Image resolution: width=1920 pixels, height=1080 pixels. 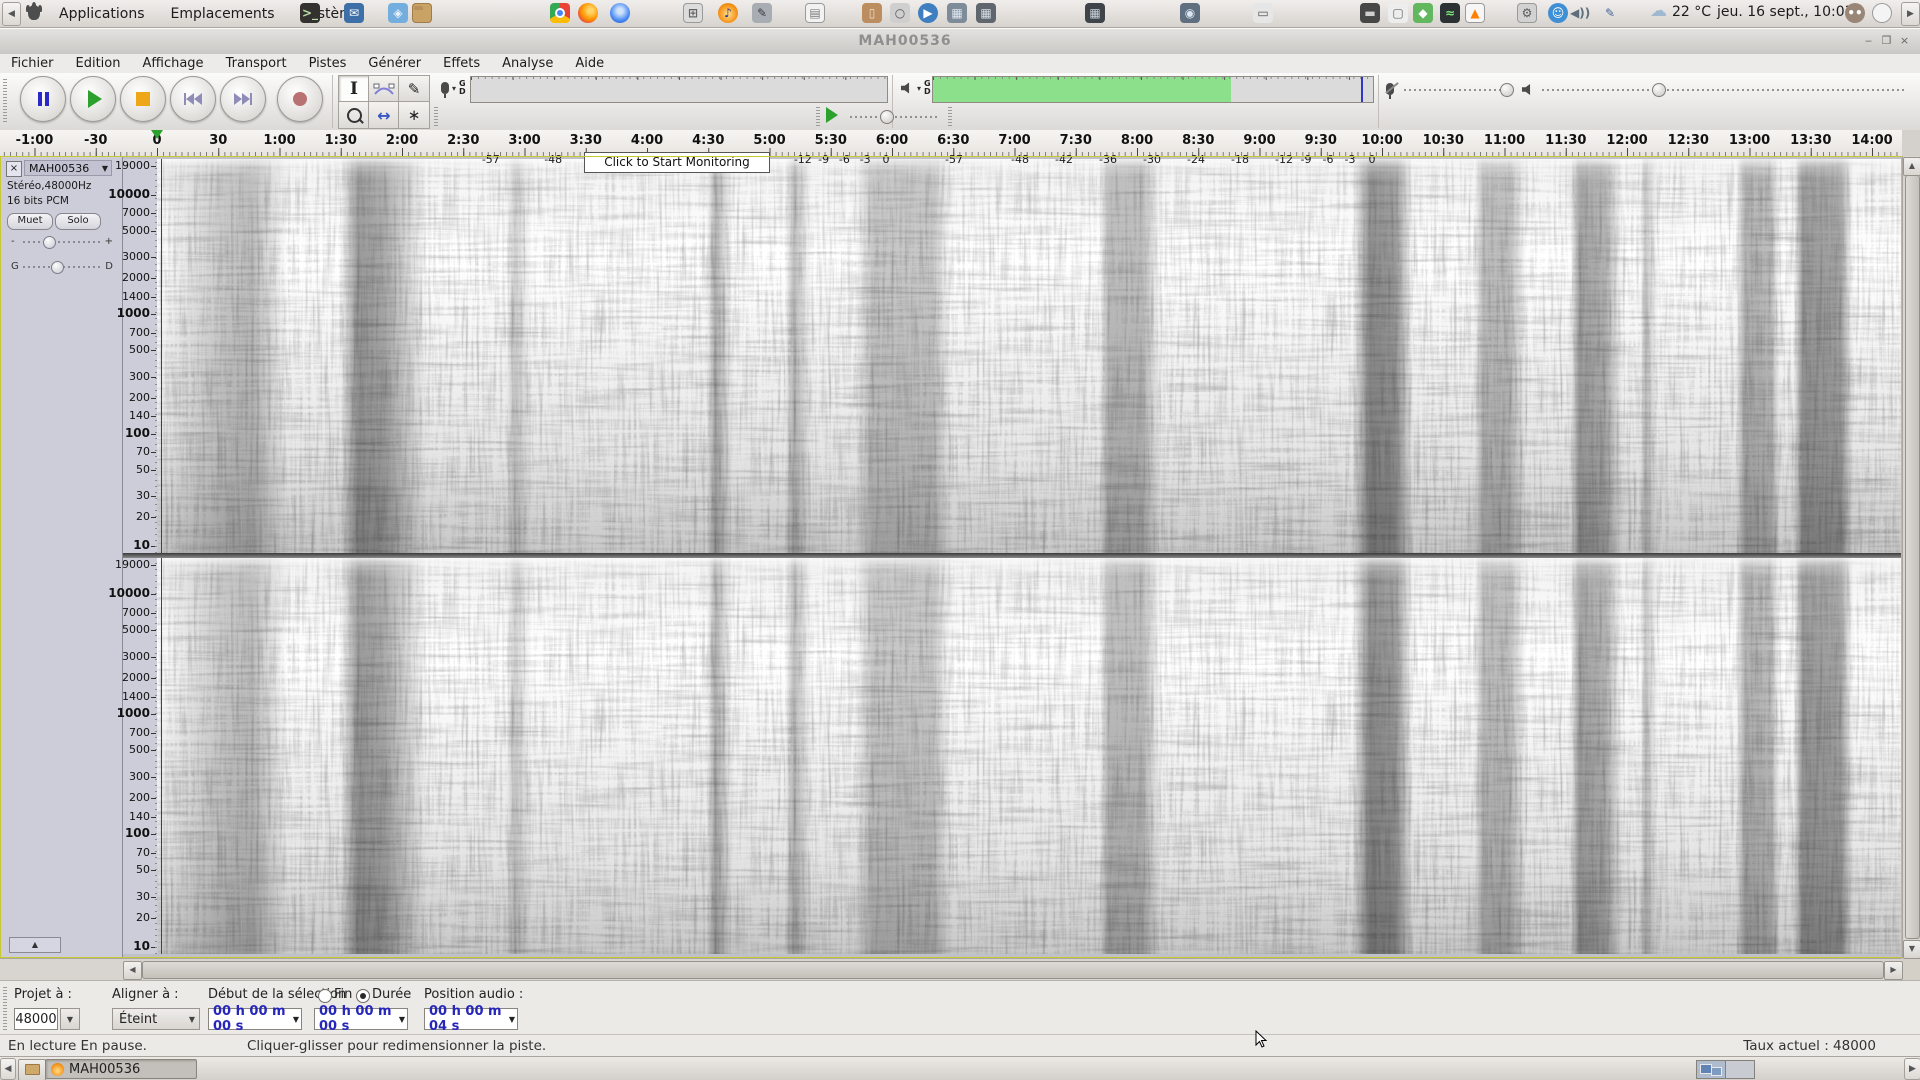 What do you see at coordinates (1911, 949) in the screenshot?
I see `scroll-down-button: ▼` at bounding box center [1911, 949].